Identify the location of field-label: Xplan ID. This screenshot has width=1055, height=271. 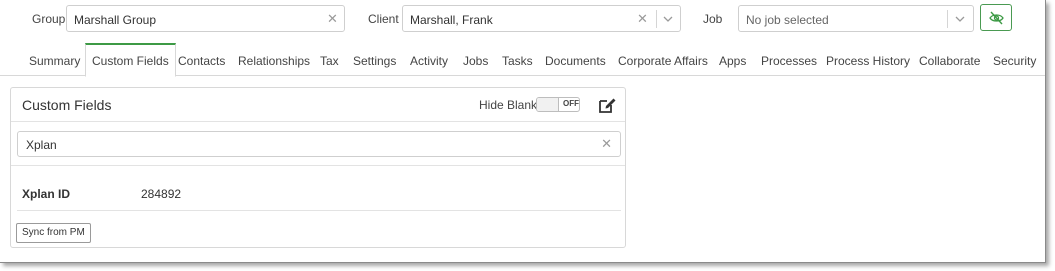
(46, 194).